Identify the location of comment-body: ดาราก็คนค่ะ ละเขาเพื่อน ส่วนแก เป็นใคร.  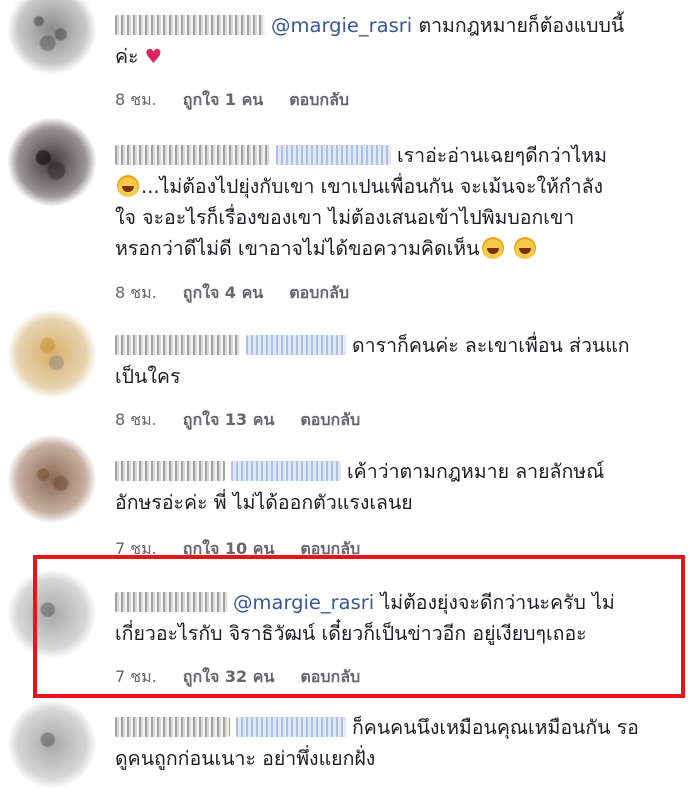
(402, 361).